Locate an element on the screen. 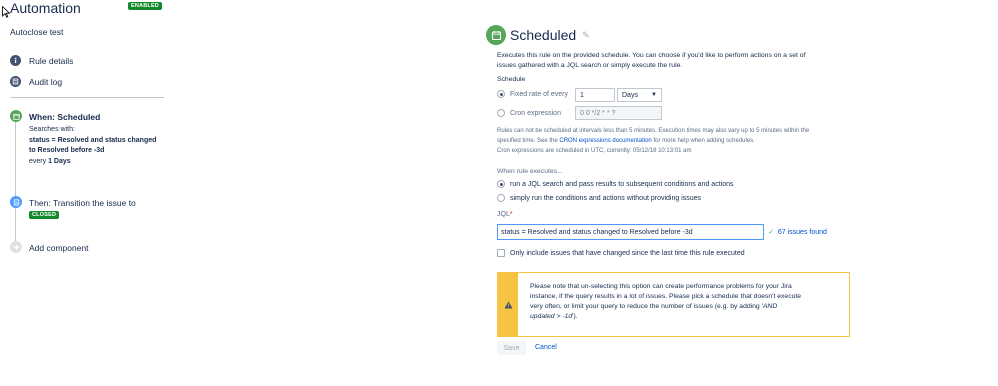  closed-status-badge: CLOSED is located at coordinates (44, 215).